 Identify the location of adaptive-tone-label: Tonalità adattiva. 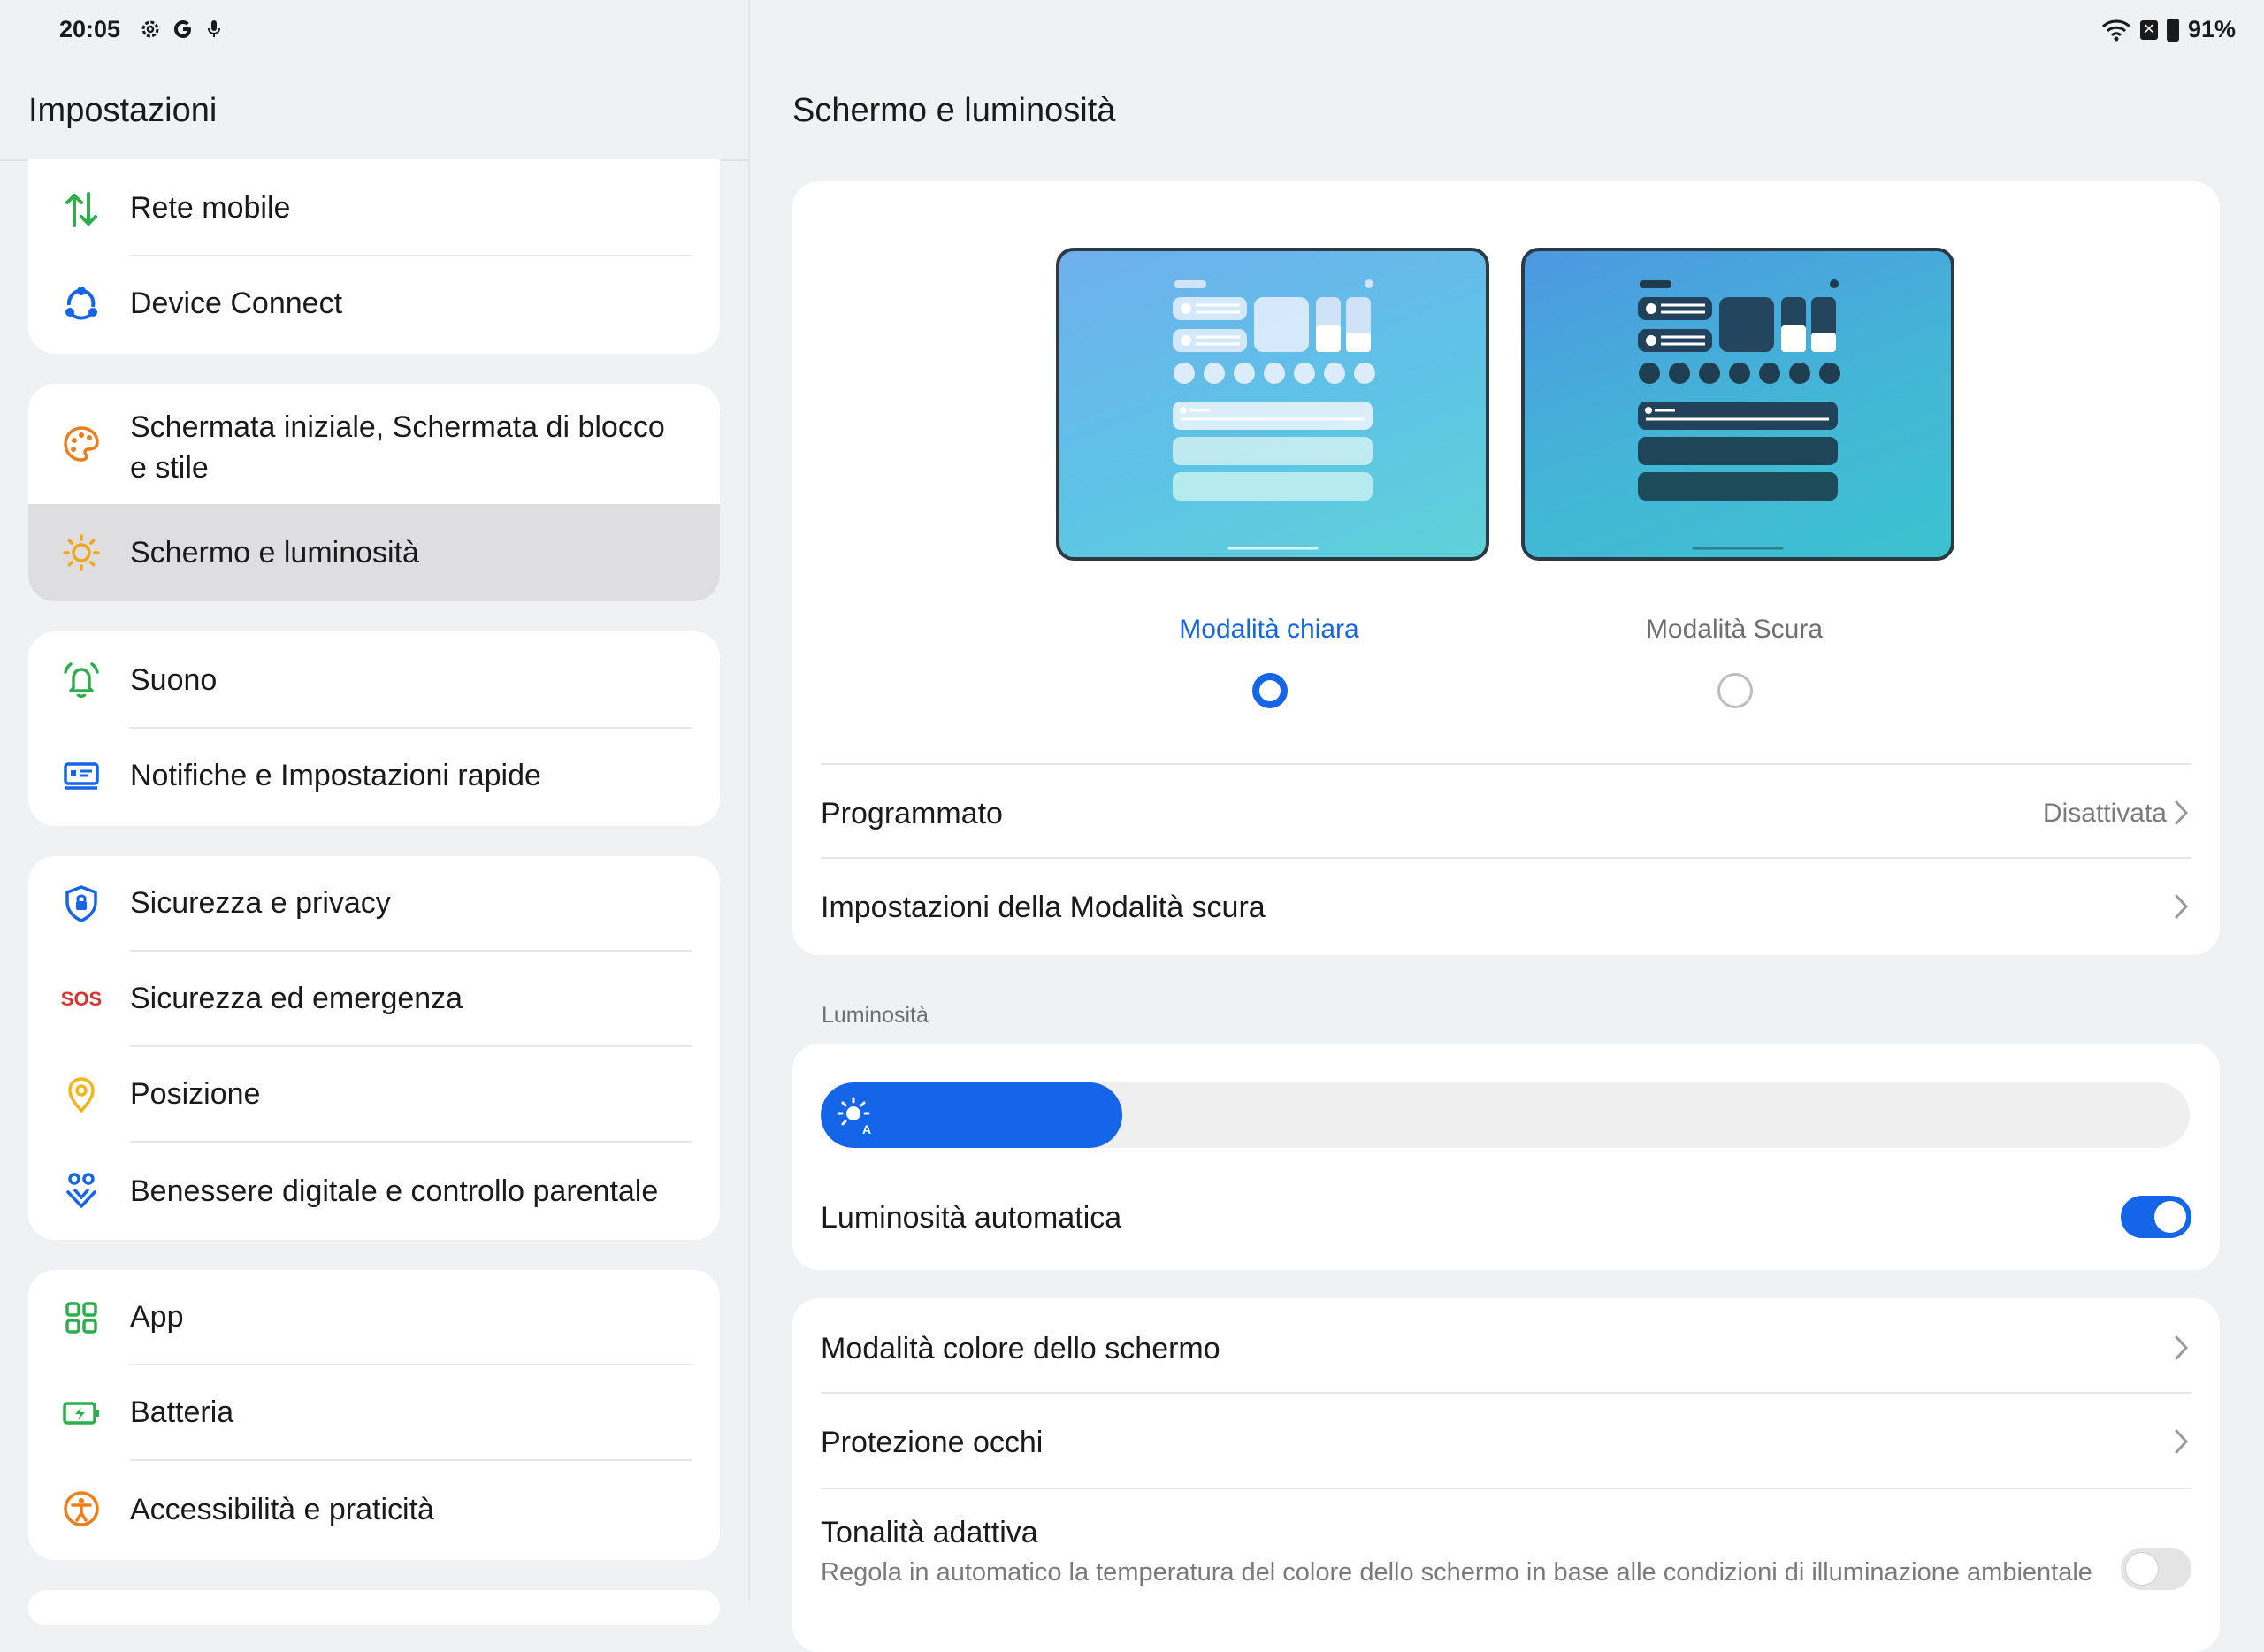
(929, 1532).